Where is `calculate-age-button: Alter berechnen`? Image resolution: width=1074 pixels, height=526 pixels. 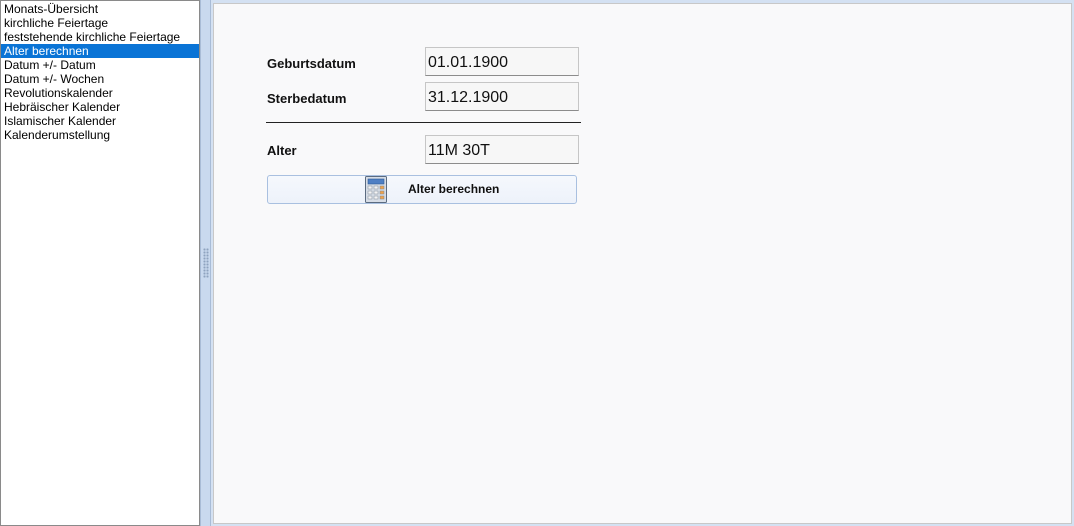
calculate-age-button: Alter berechnen is located at coordinates (422, 189).